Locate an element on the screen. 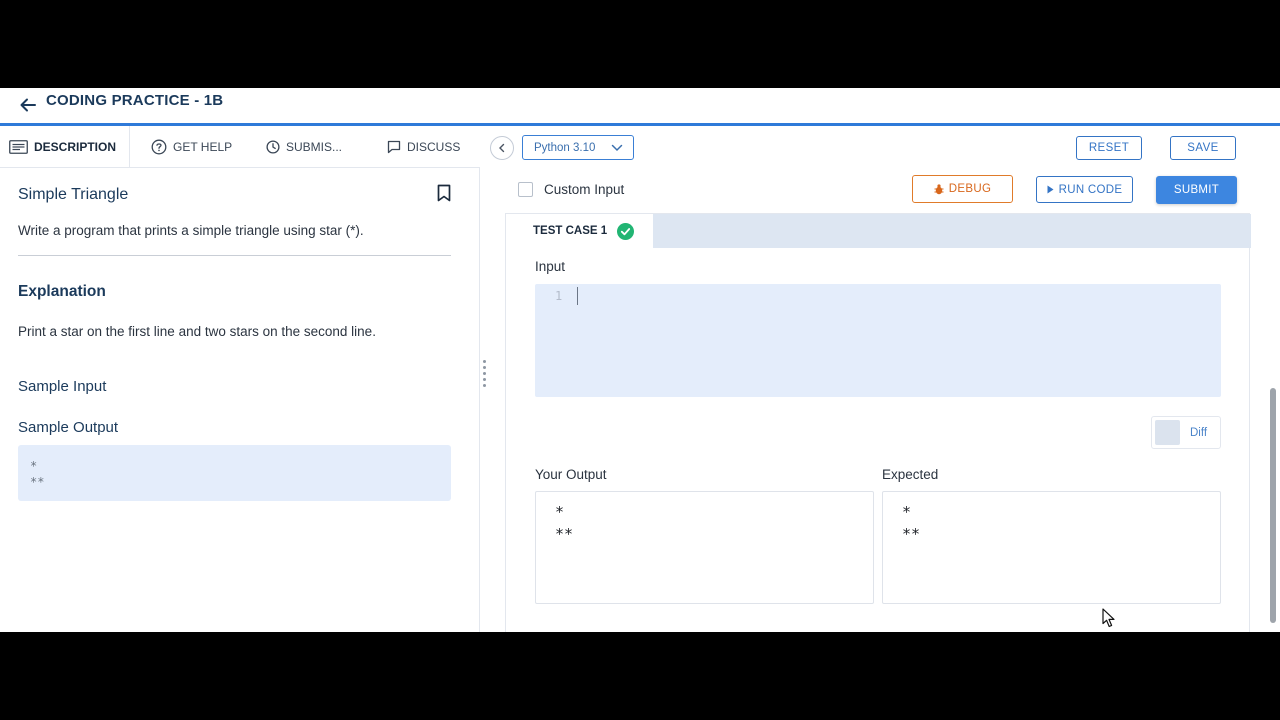 This screenshot has height=720, width=1280. debug-button-label: DEBUG is located at coordinates (970, 189).